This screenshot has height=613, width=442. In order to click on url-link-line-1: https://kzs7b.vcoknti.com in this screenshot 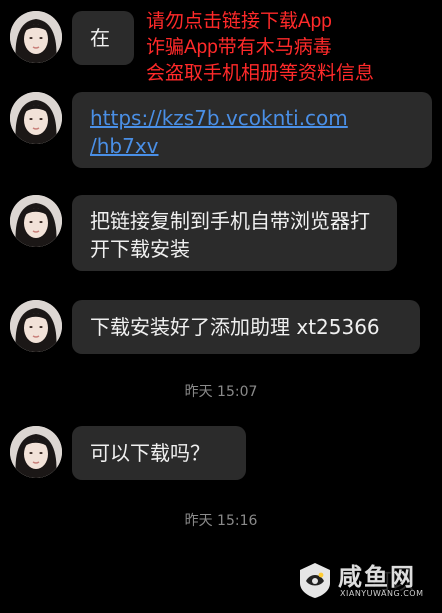, I will do `click(261, 118)`.